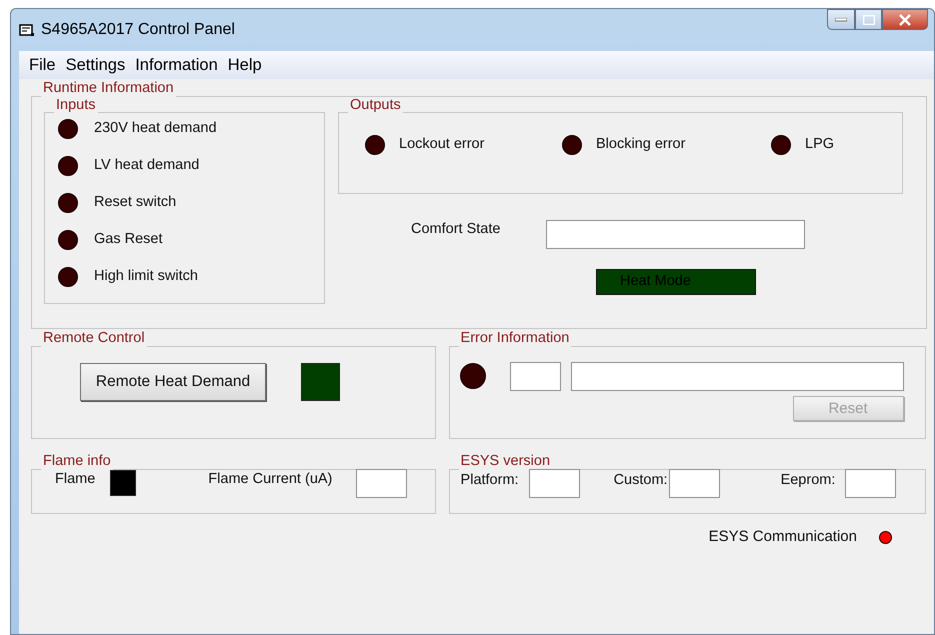 The height and width of the screenshot is (635, 935). I want to click on minimize-icon, so click(841, 20).